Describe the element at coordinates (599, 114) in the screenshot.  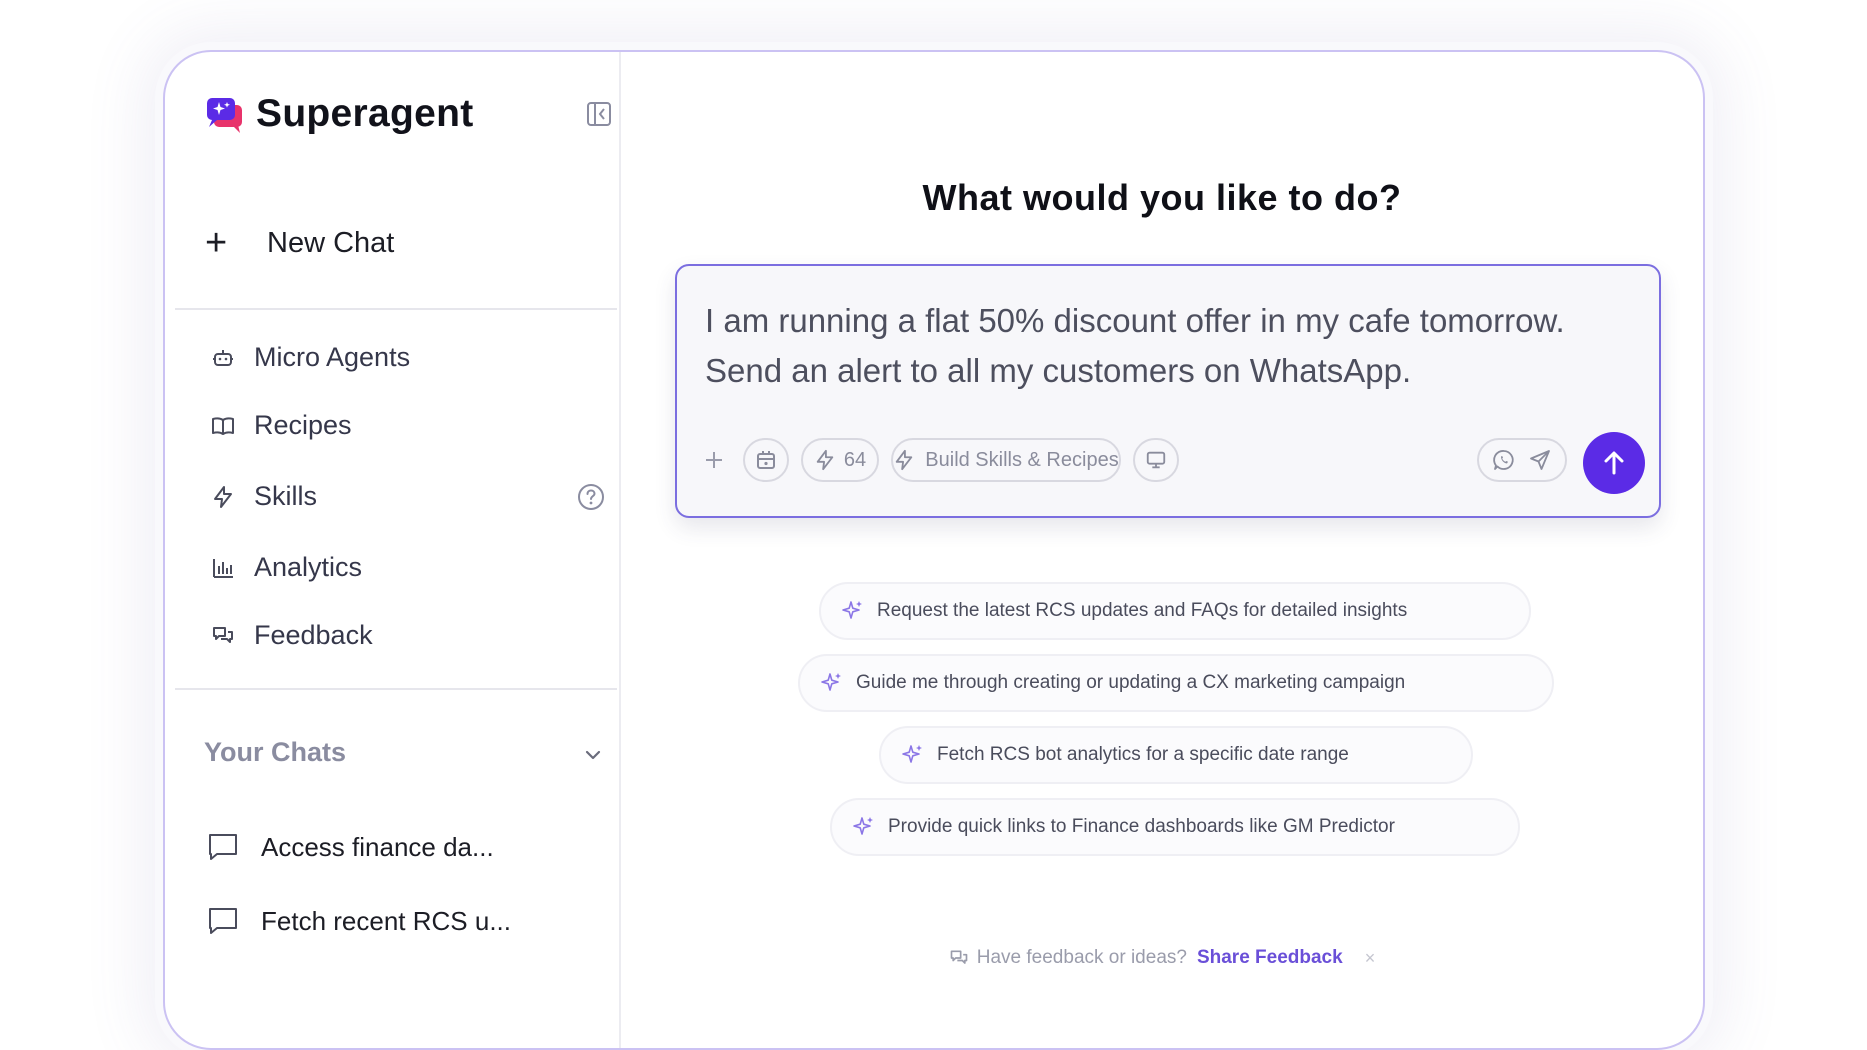
I see `sidebar-collapse-icon` at that location.